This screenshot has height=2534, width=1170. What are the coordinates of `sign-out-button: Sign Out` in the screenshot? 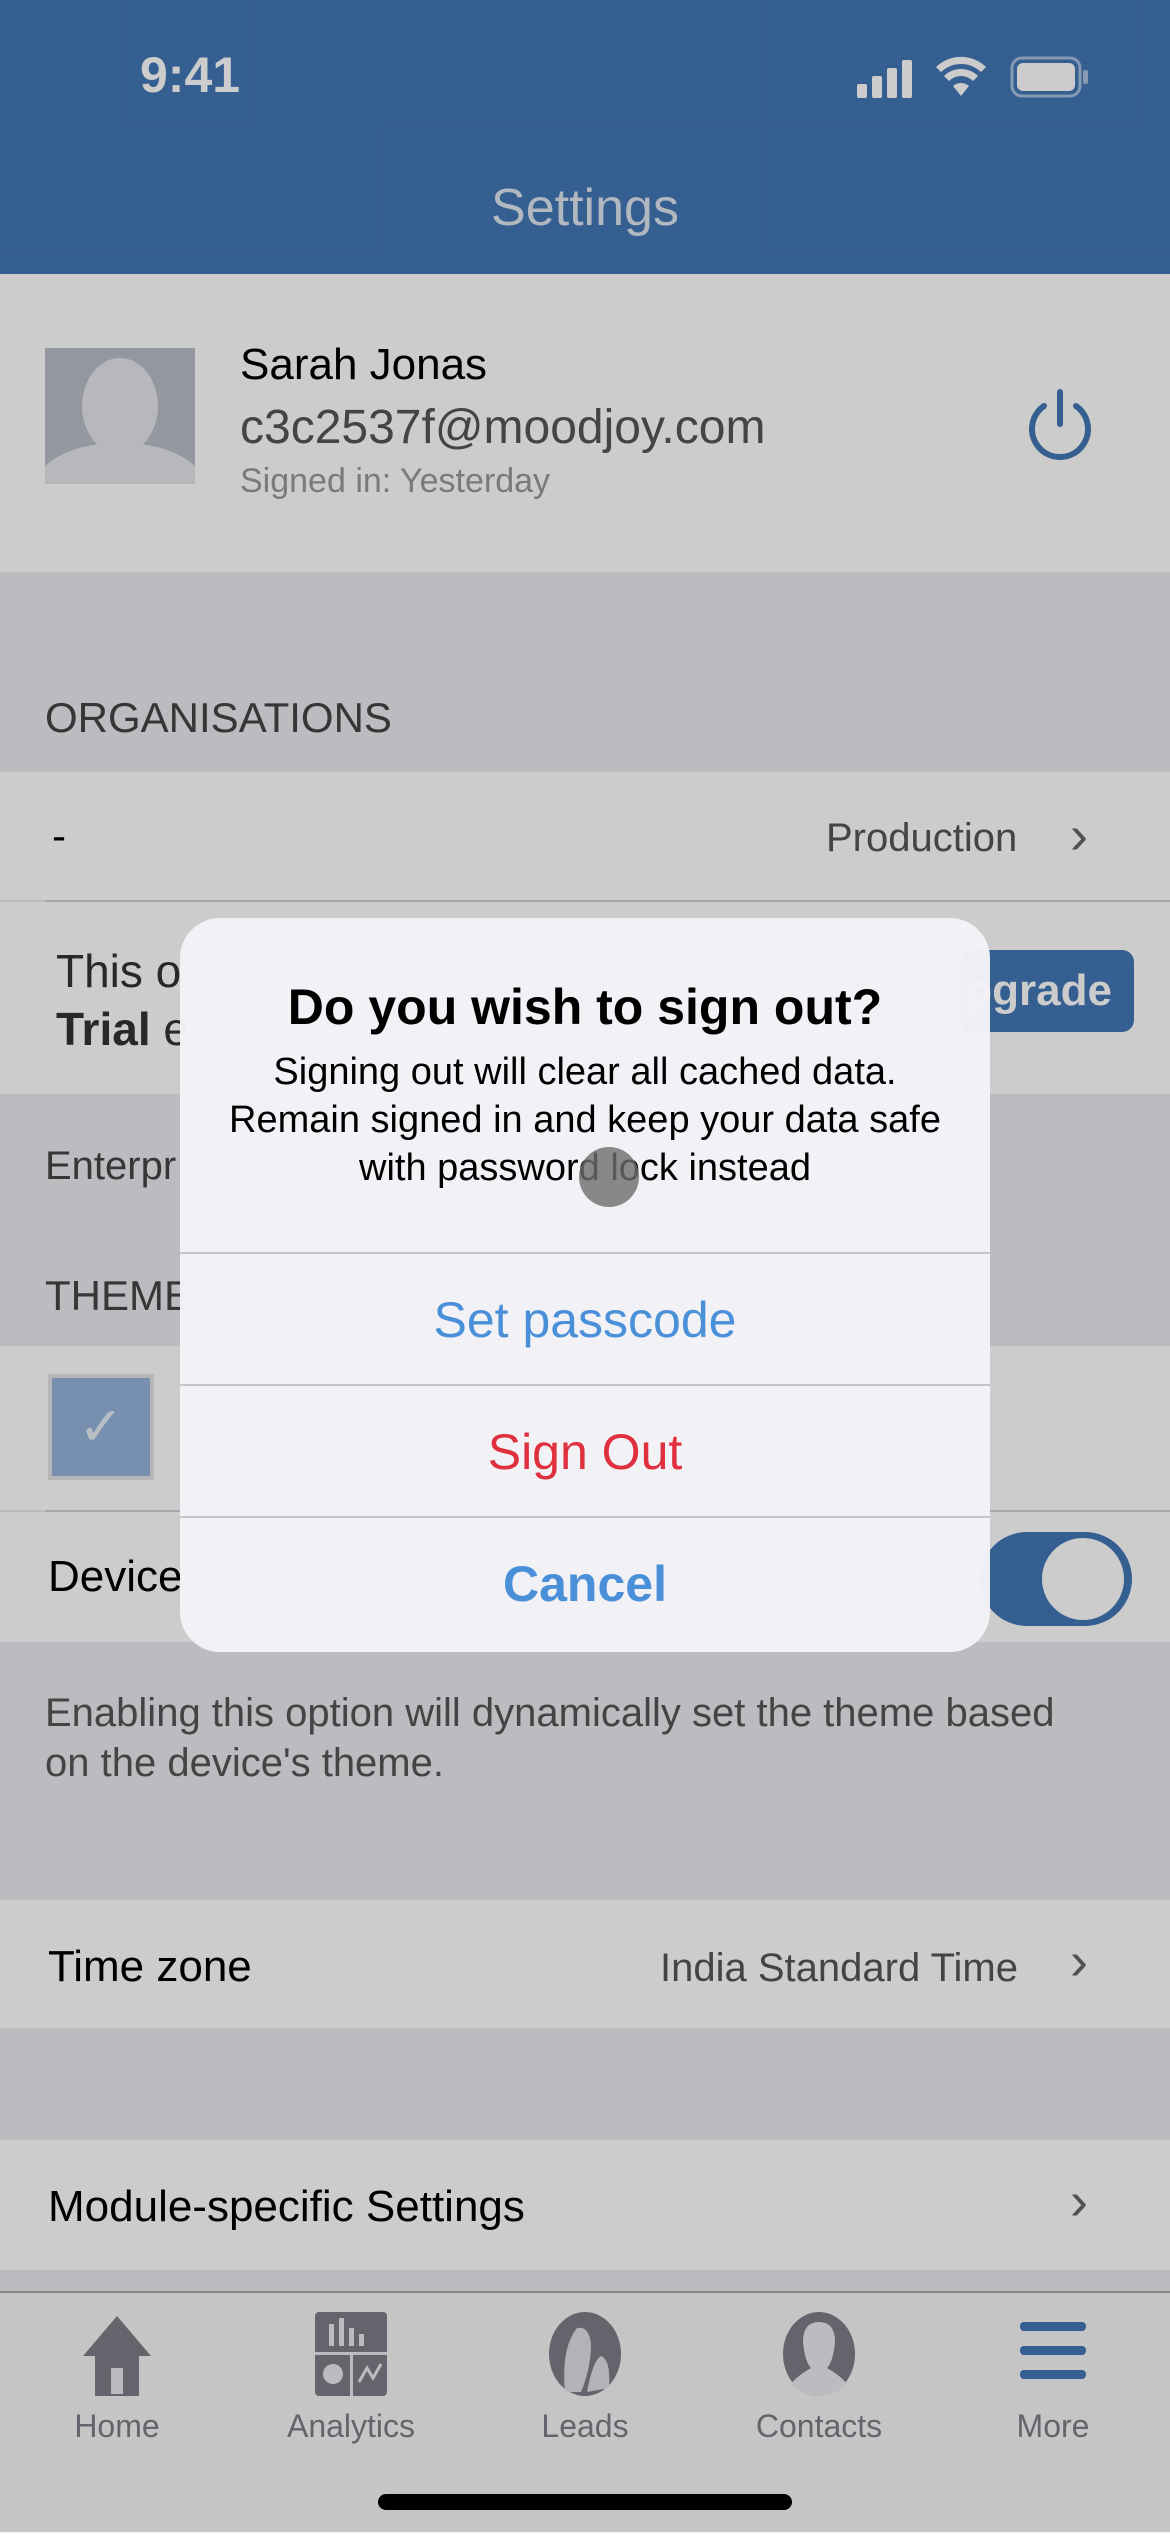 It's located at (585, 1451).